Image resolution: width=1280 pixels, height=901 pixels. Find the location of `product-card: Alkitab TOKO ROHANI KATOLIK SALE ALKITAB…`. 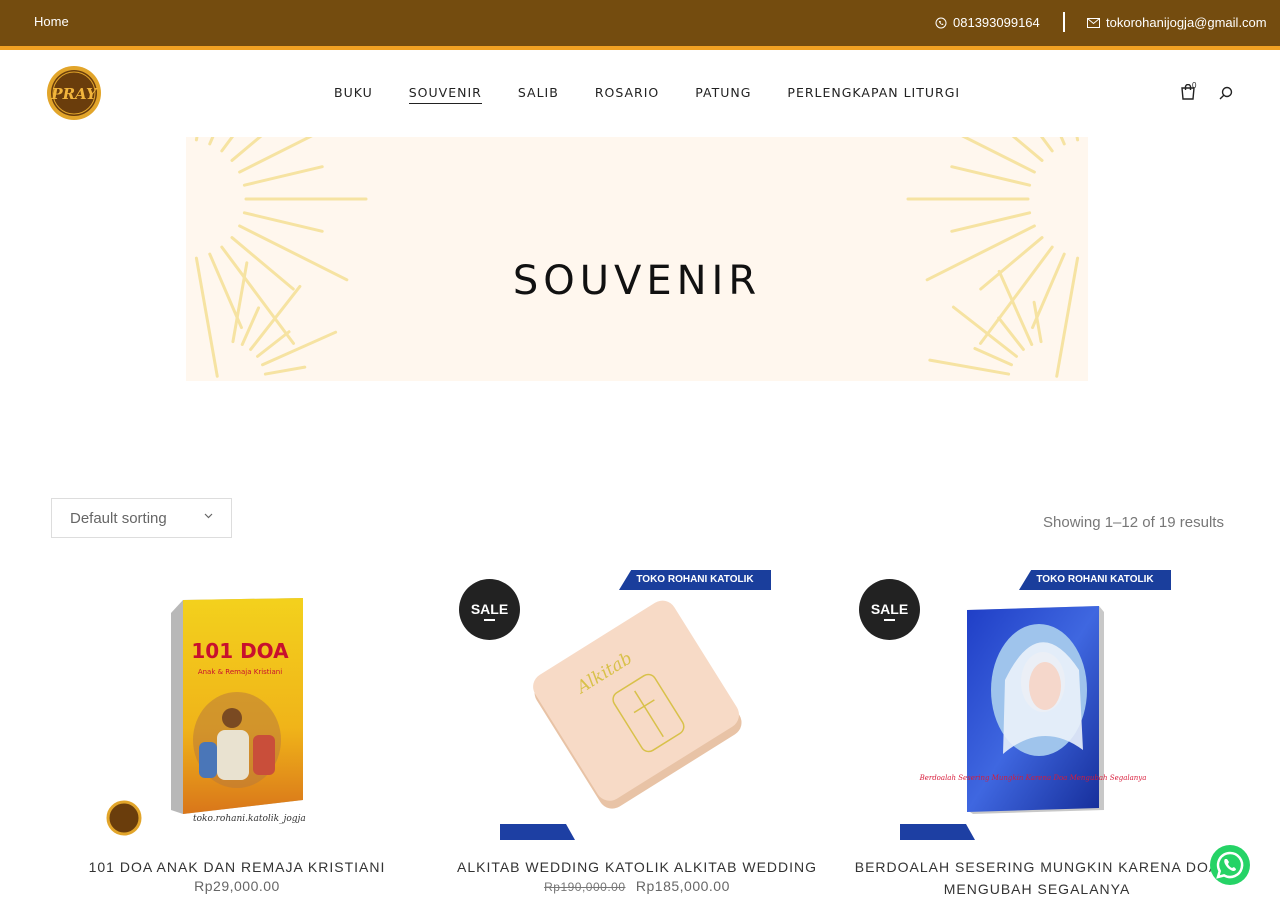

product-card: Alkitab TOKO ROHANI KATOLIK SALE ALKITAB… is located at coordinates (637, 732).